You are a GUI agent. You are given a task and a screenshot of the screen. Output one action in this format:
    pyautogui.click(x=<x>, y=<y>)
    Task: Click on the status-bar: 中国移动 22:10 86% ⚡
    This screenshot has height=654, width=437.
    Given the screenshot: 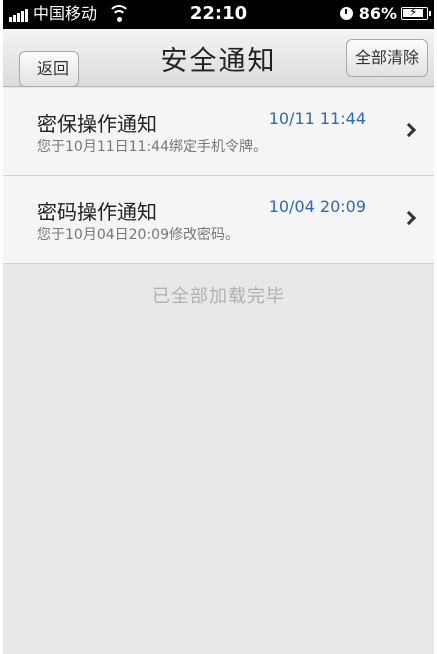 What is the action you would take?
    pyautogui.click(x=218, y=14)
    